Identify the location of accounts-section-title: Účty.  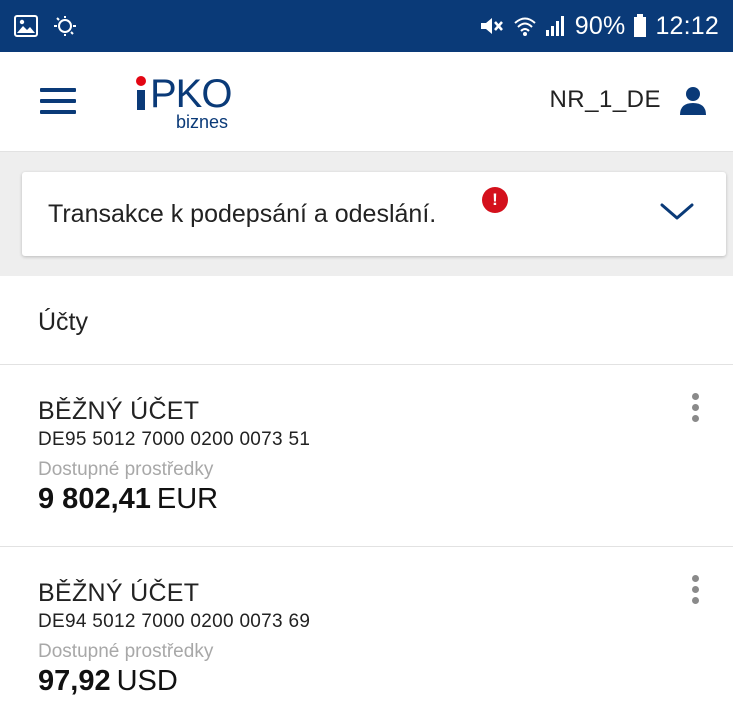
(63, 322).